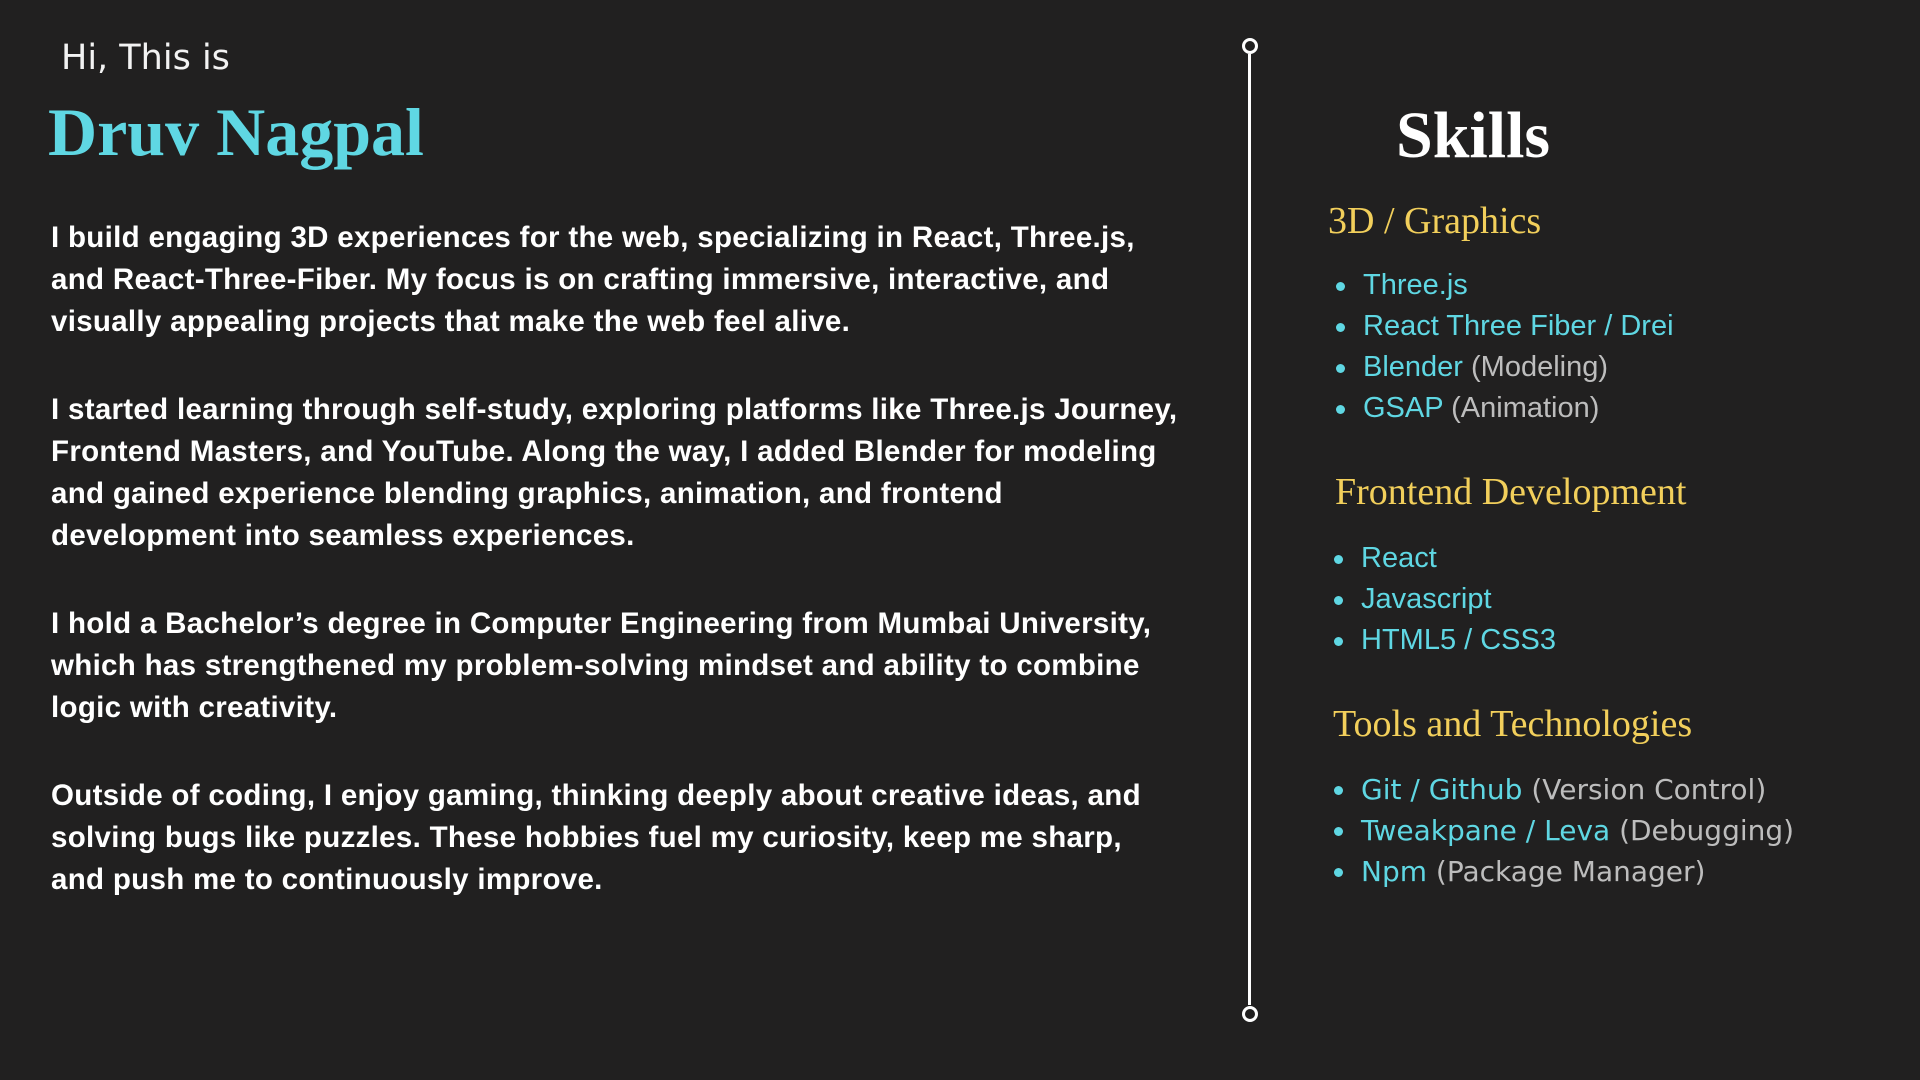 Image resolution: width=1920 pixels, height=1080 pixels. I want to click on skill-item: Npm (Package Manager), so click(1563, 871).